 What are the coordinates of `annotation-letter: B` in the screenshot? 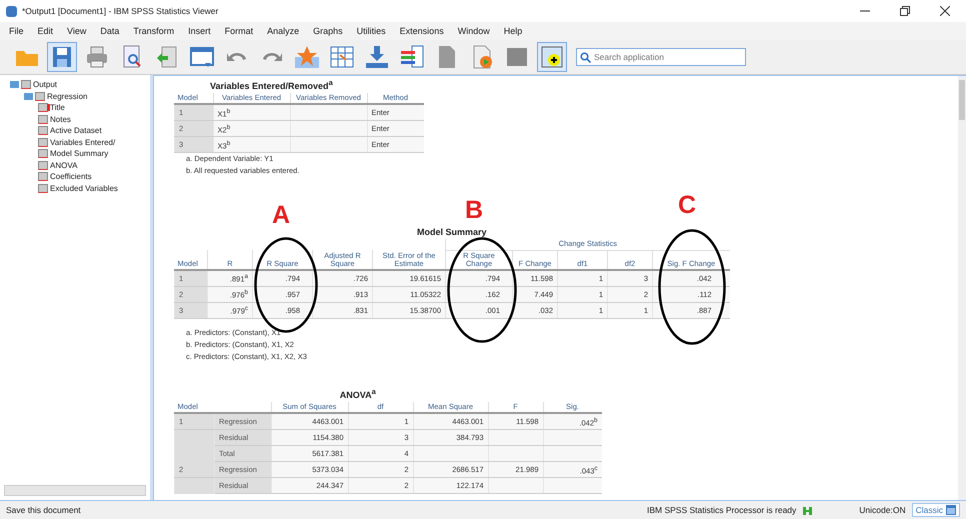 It's located at (474, 211).